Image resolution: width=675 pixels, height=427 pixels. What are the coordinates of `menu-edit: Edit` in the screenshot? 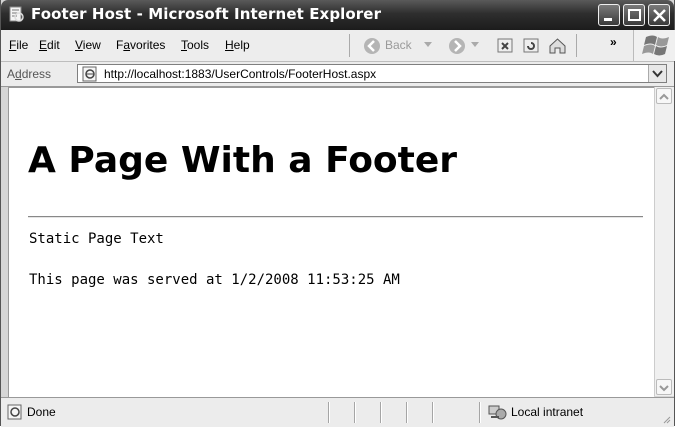 It's located at (49, 45).